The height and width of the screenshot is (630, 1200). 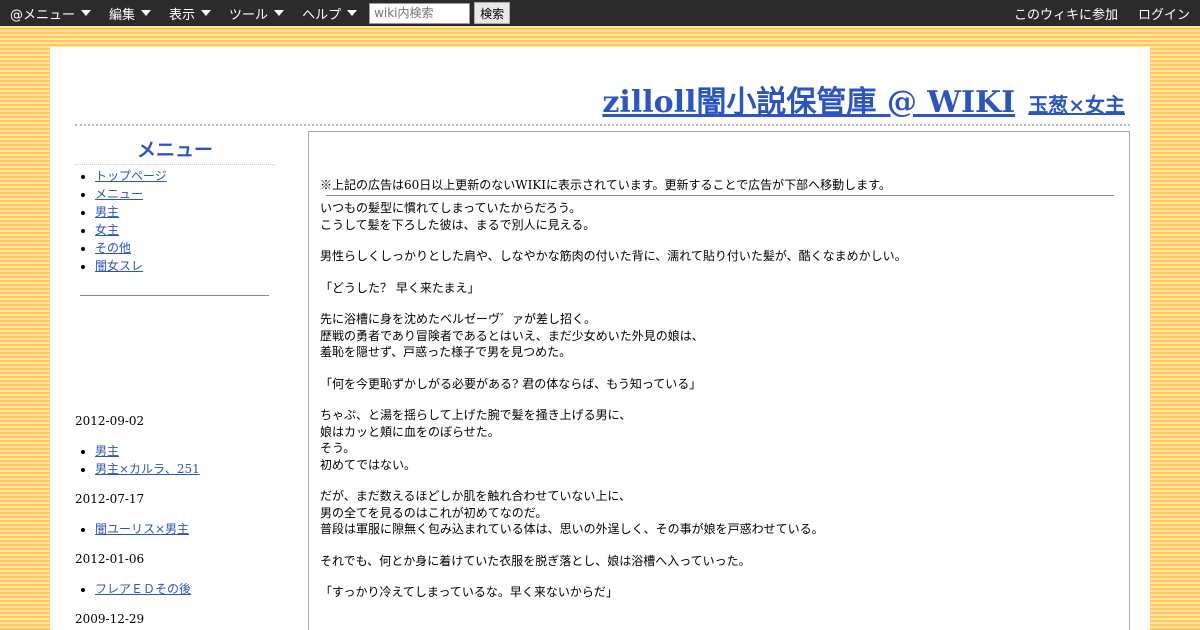 I want to click on recent-item: フレアＥＤその後, so click(x=185, y=589).